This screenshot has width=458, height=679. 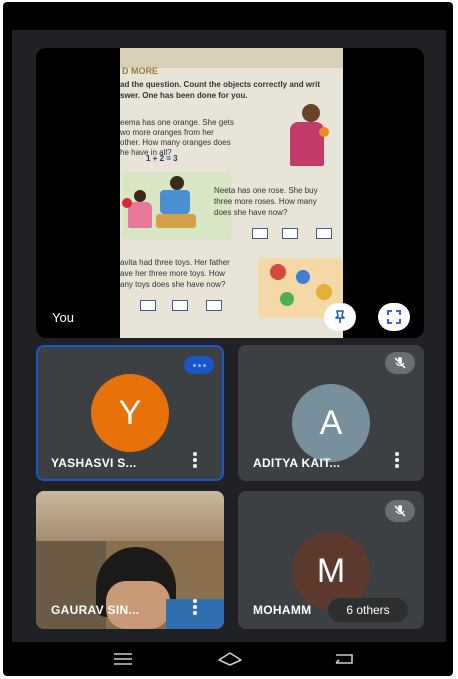 What do you see at coordinates (199, 365) in the screenshot?
I see `speaking-indicator-icon` at bounding box center [199, 365].